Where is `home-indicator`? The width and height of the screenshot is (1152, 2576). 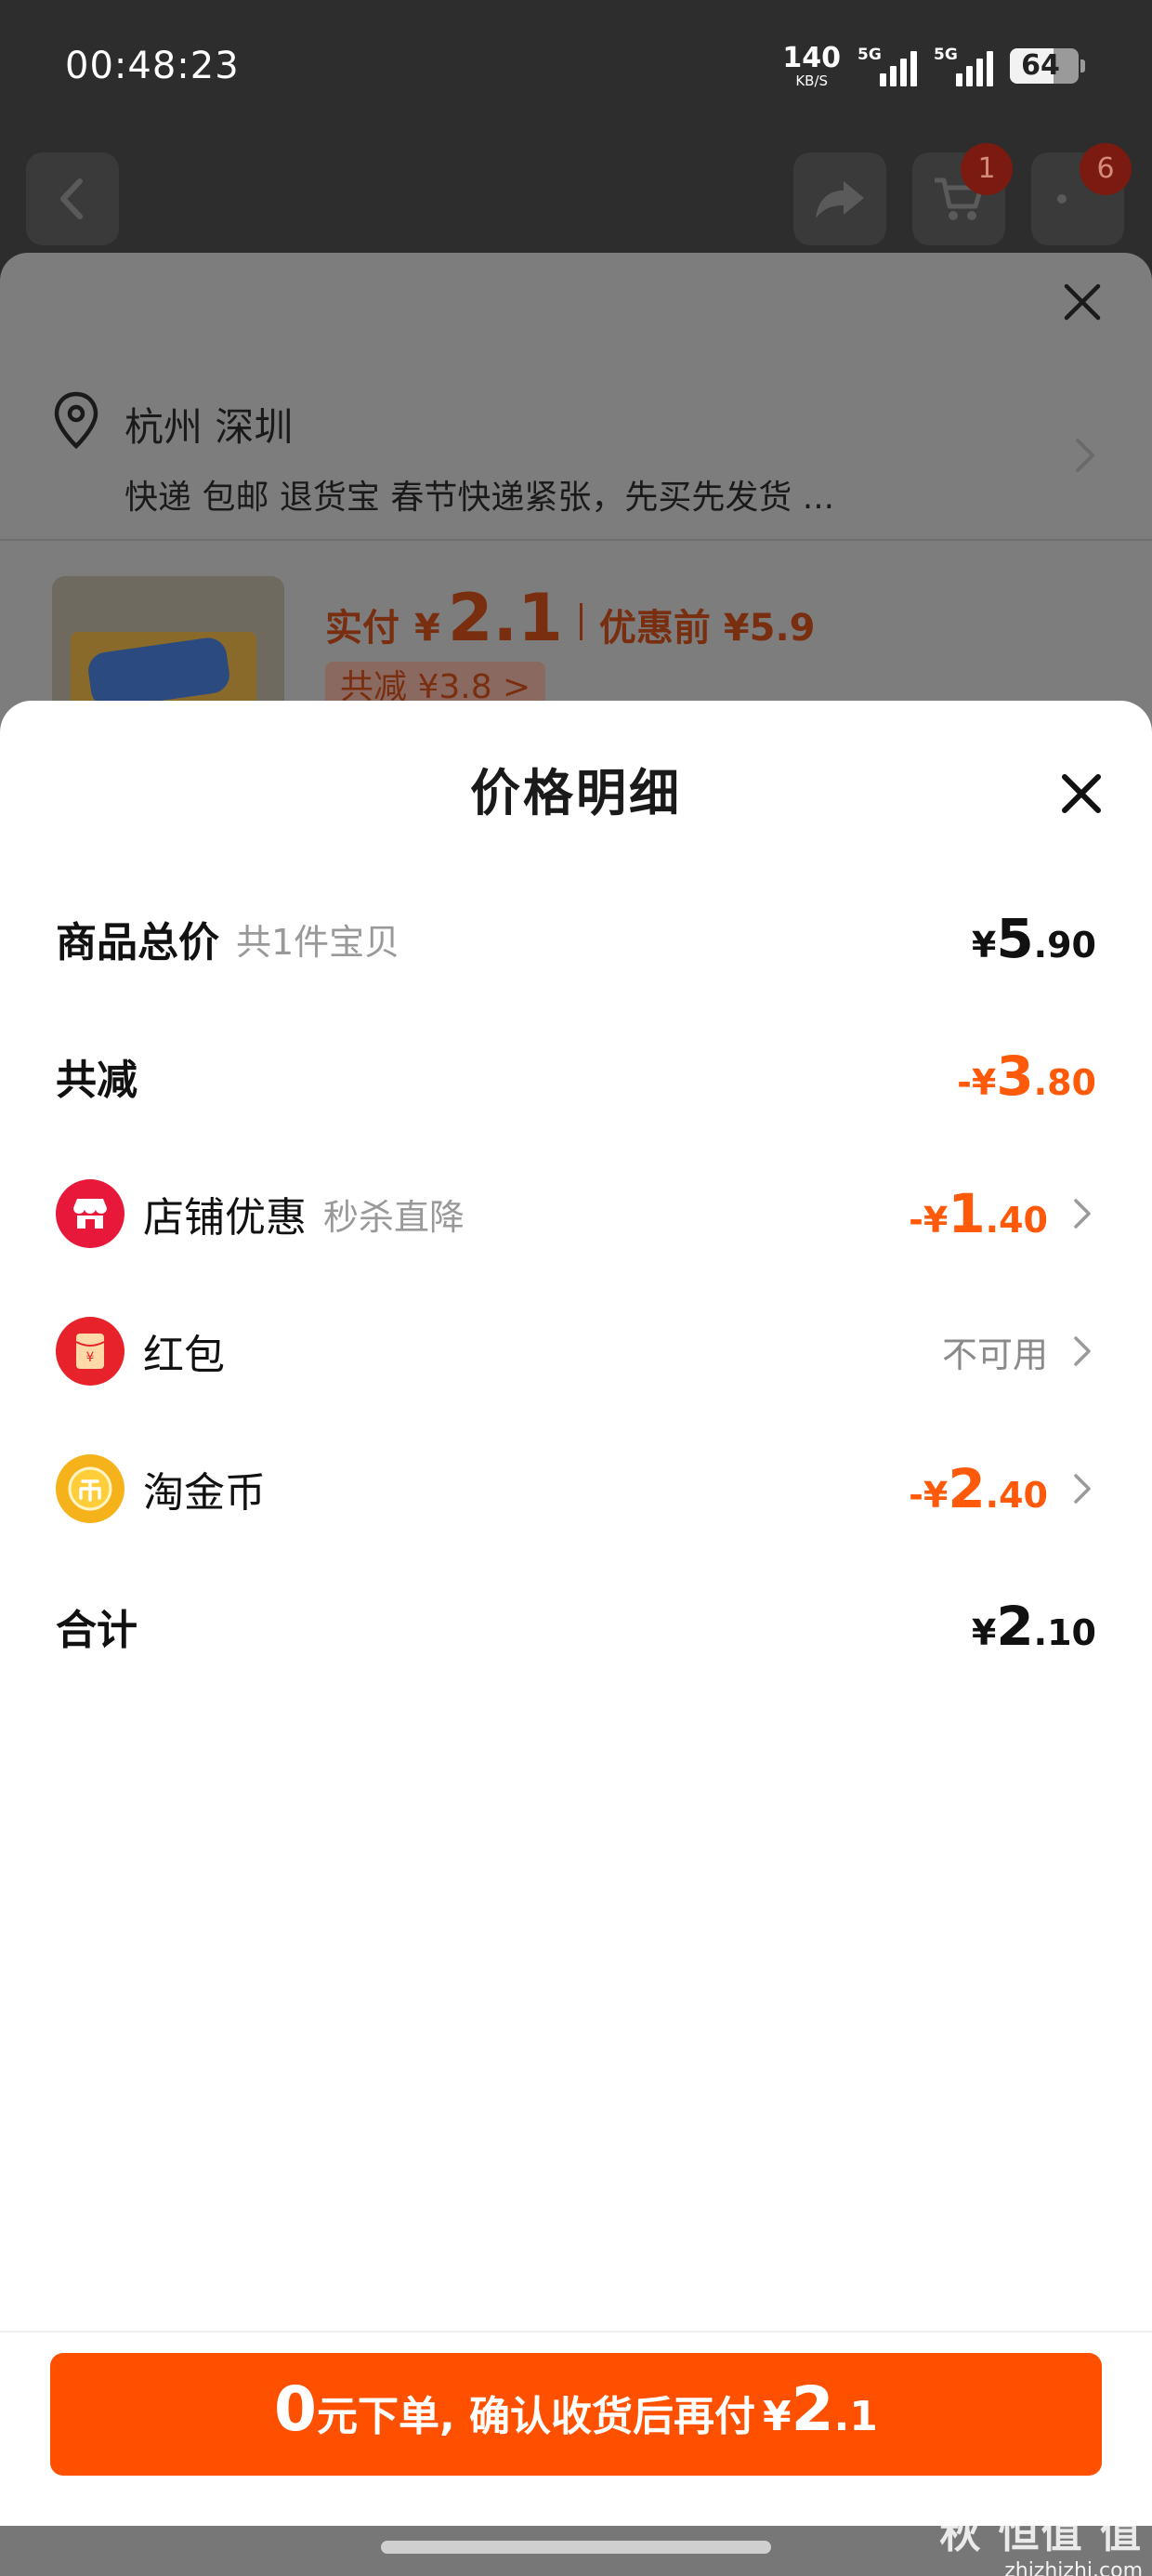
home-indicator is located at coordinates (576, 2547).